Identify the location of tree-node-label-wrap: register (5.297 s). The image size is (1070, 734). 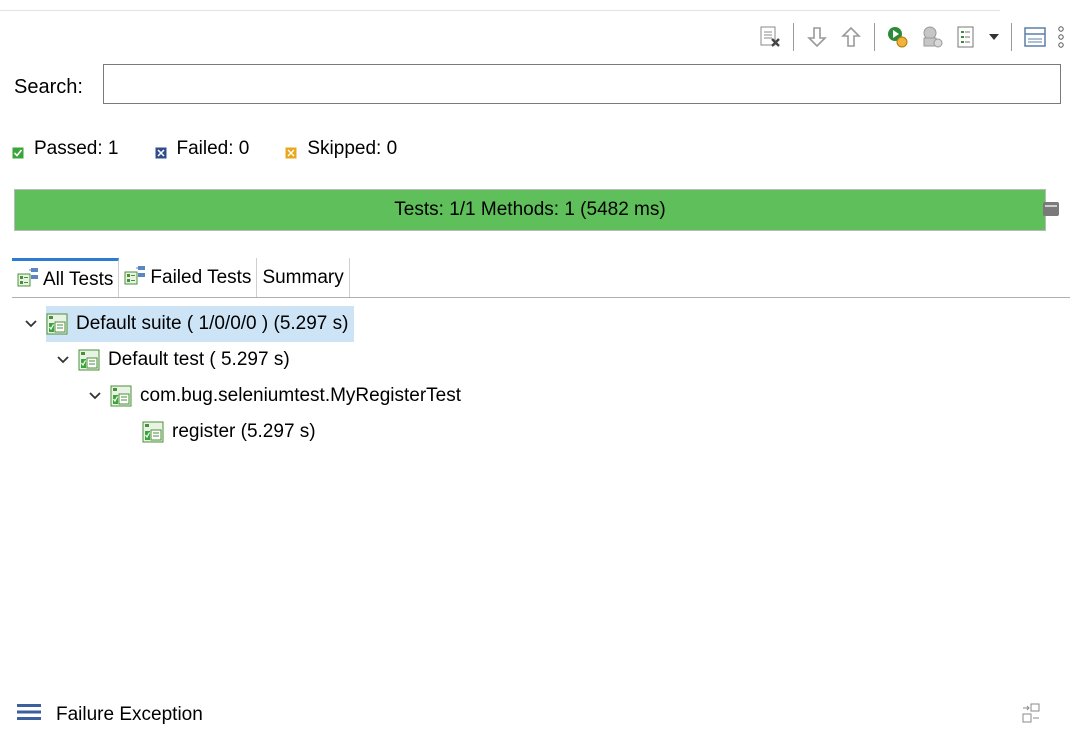
(232, 432).